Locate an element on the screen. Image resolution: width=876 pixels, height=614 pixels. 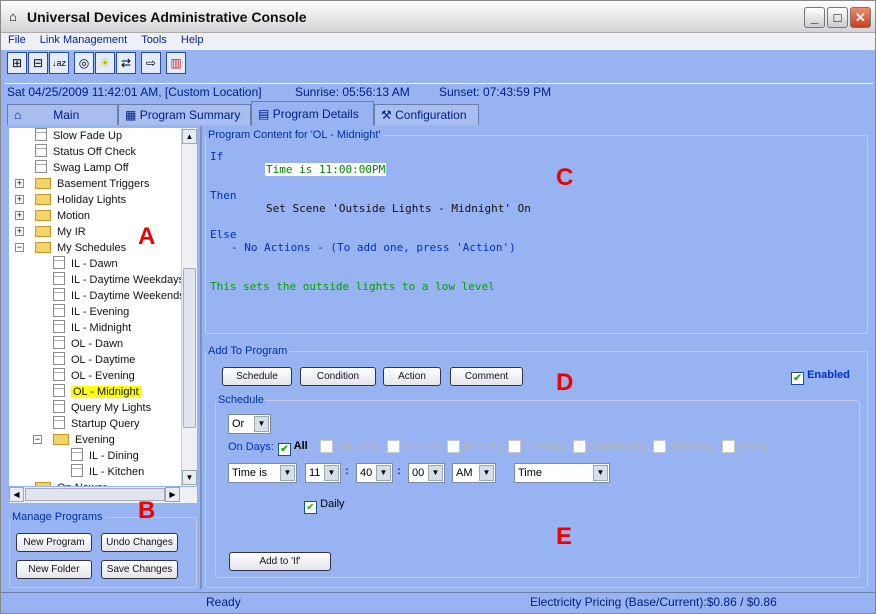
tree-item: IL - Midnight is located at coordinates (92, 328).